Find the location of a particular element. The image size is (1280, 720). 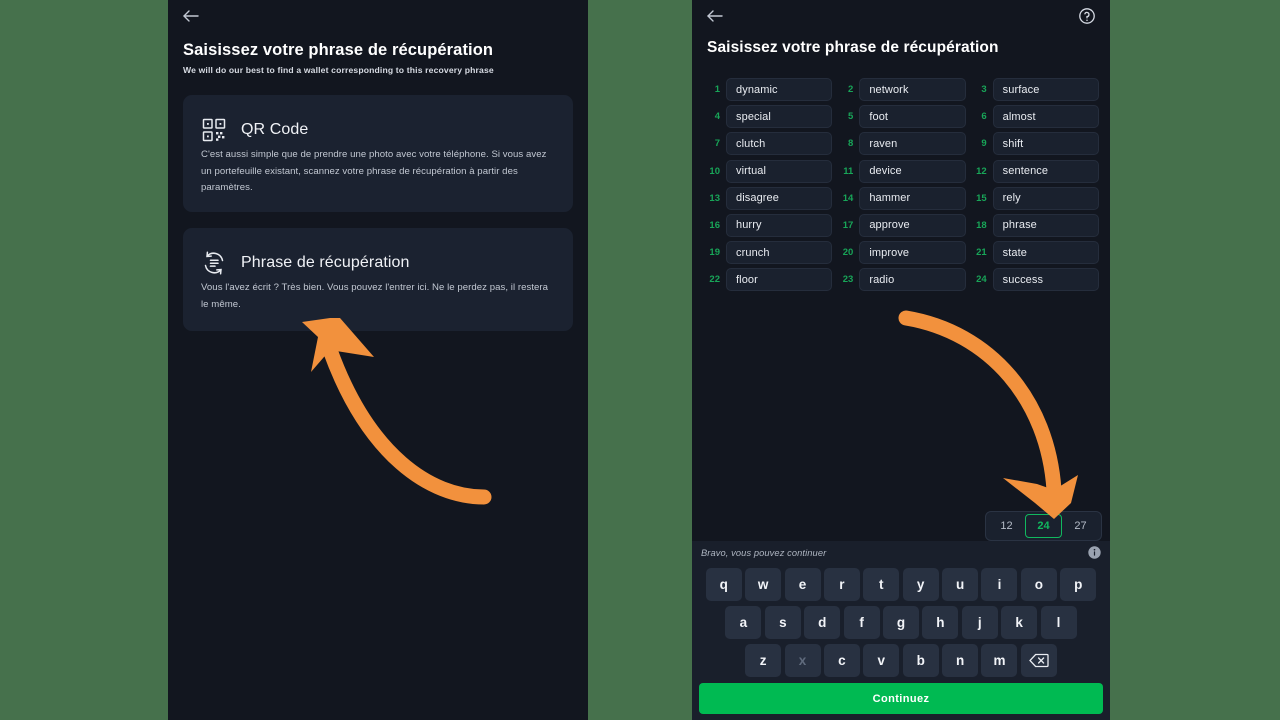

key-r: r is located at coordinates (841, 584).